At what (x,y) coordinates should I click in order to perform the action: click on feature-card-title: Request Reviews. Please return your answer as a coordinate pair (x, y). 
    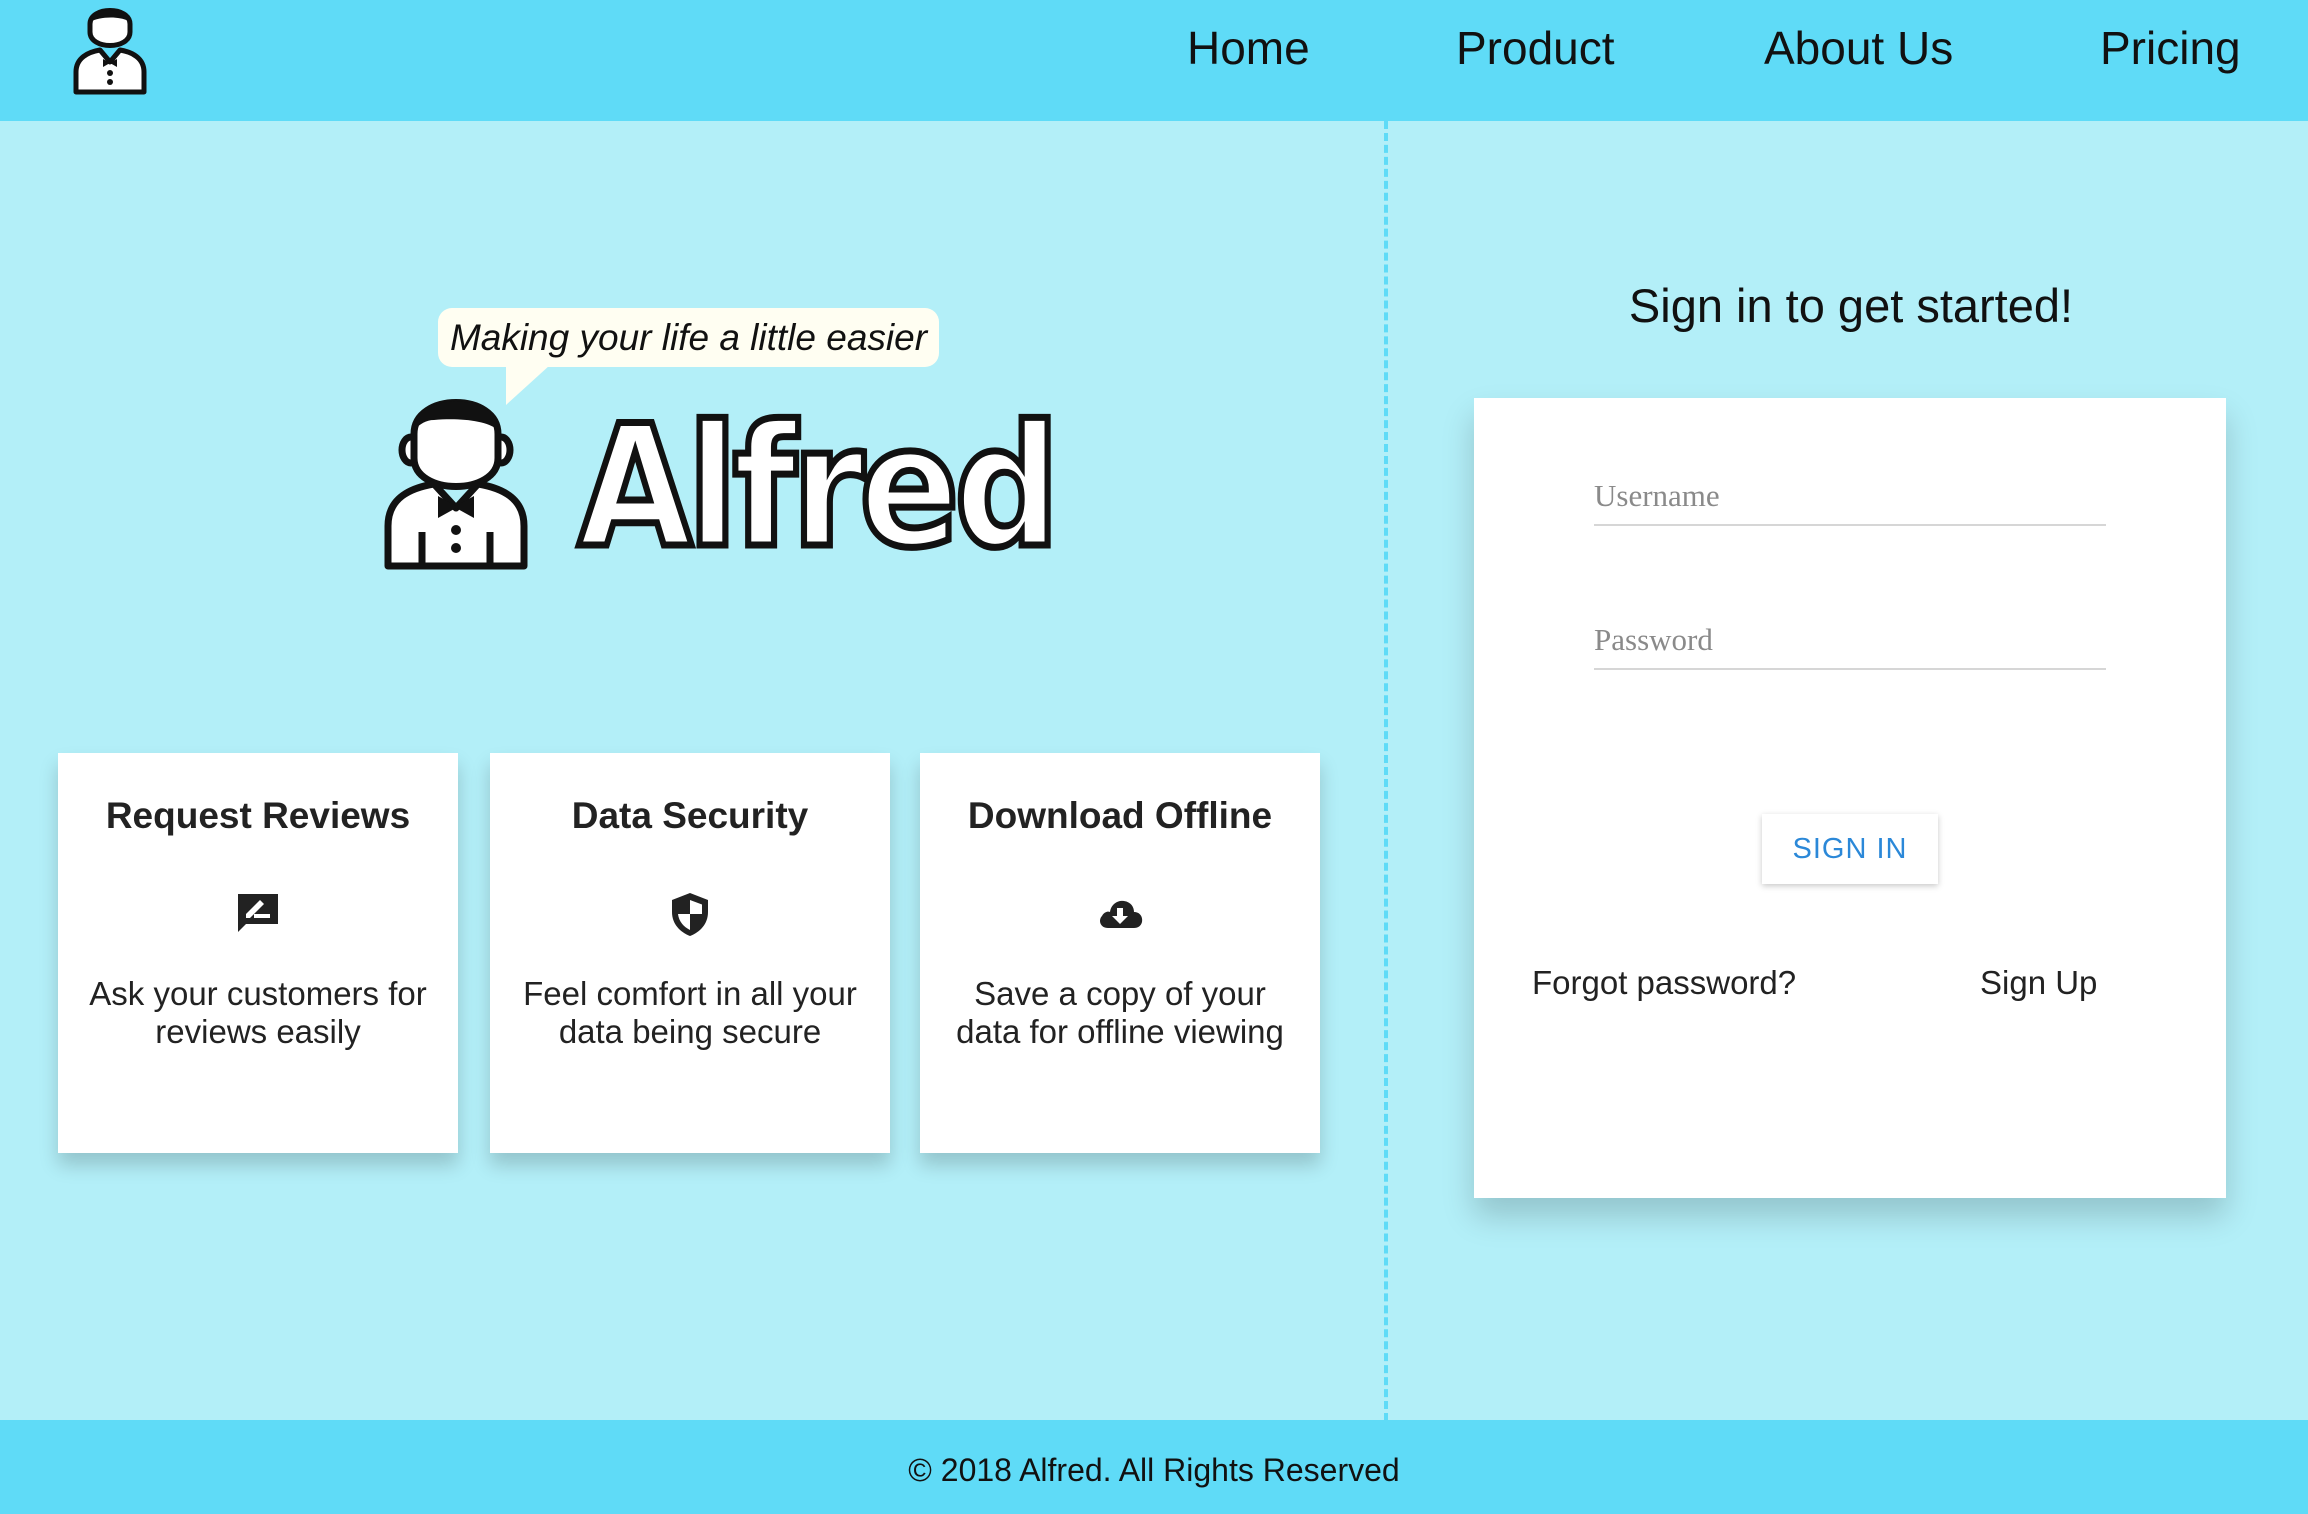
    Looking at the image, I should click on (258, 815).